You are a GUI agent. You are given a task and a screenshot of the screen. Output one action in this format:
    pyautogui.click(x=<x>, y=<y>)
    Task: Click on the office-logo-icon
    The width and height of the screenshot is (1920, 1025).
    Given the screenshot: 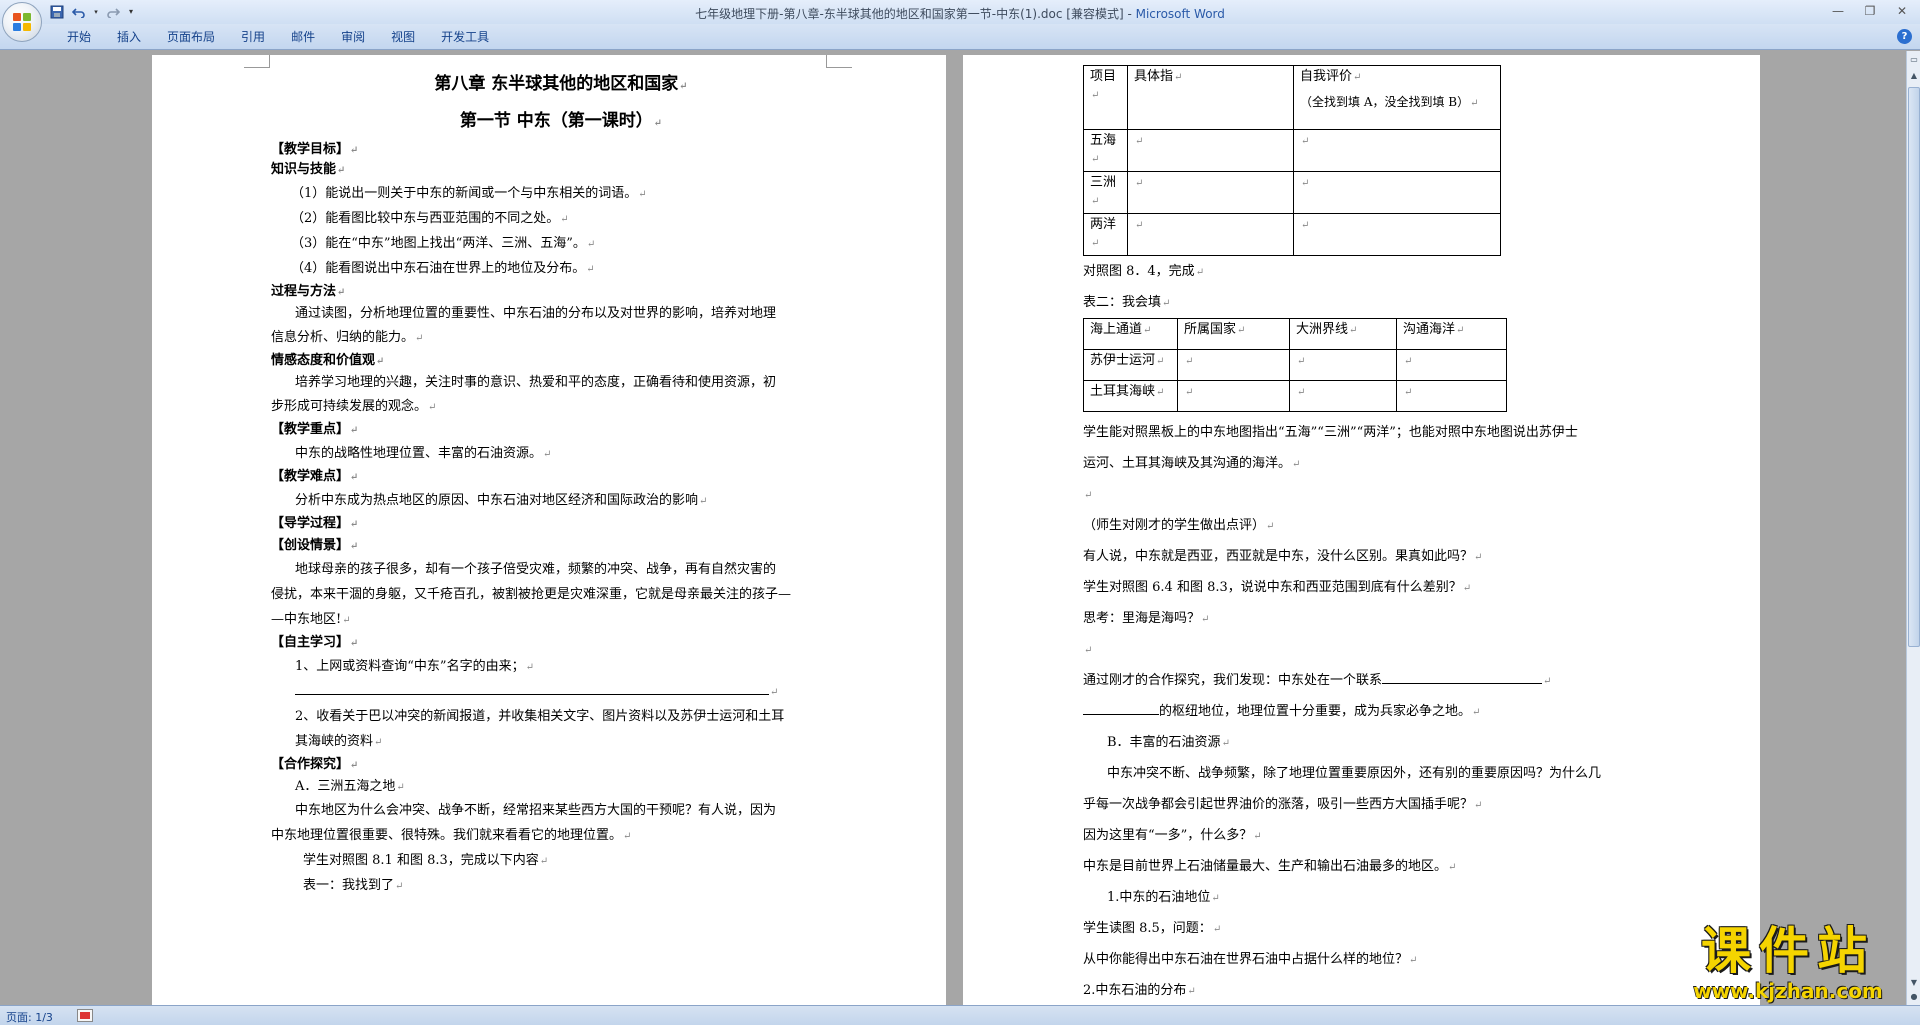 What is the action you would take?
    pyautogui.click(x=22, y=22)
    